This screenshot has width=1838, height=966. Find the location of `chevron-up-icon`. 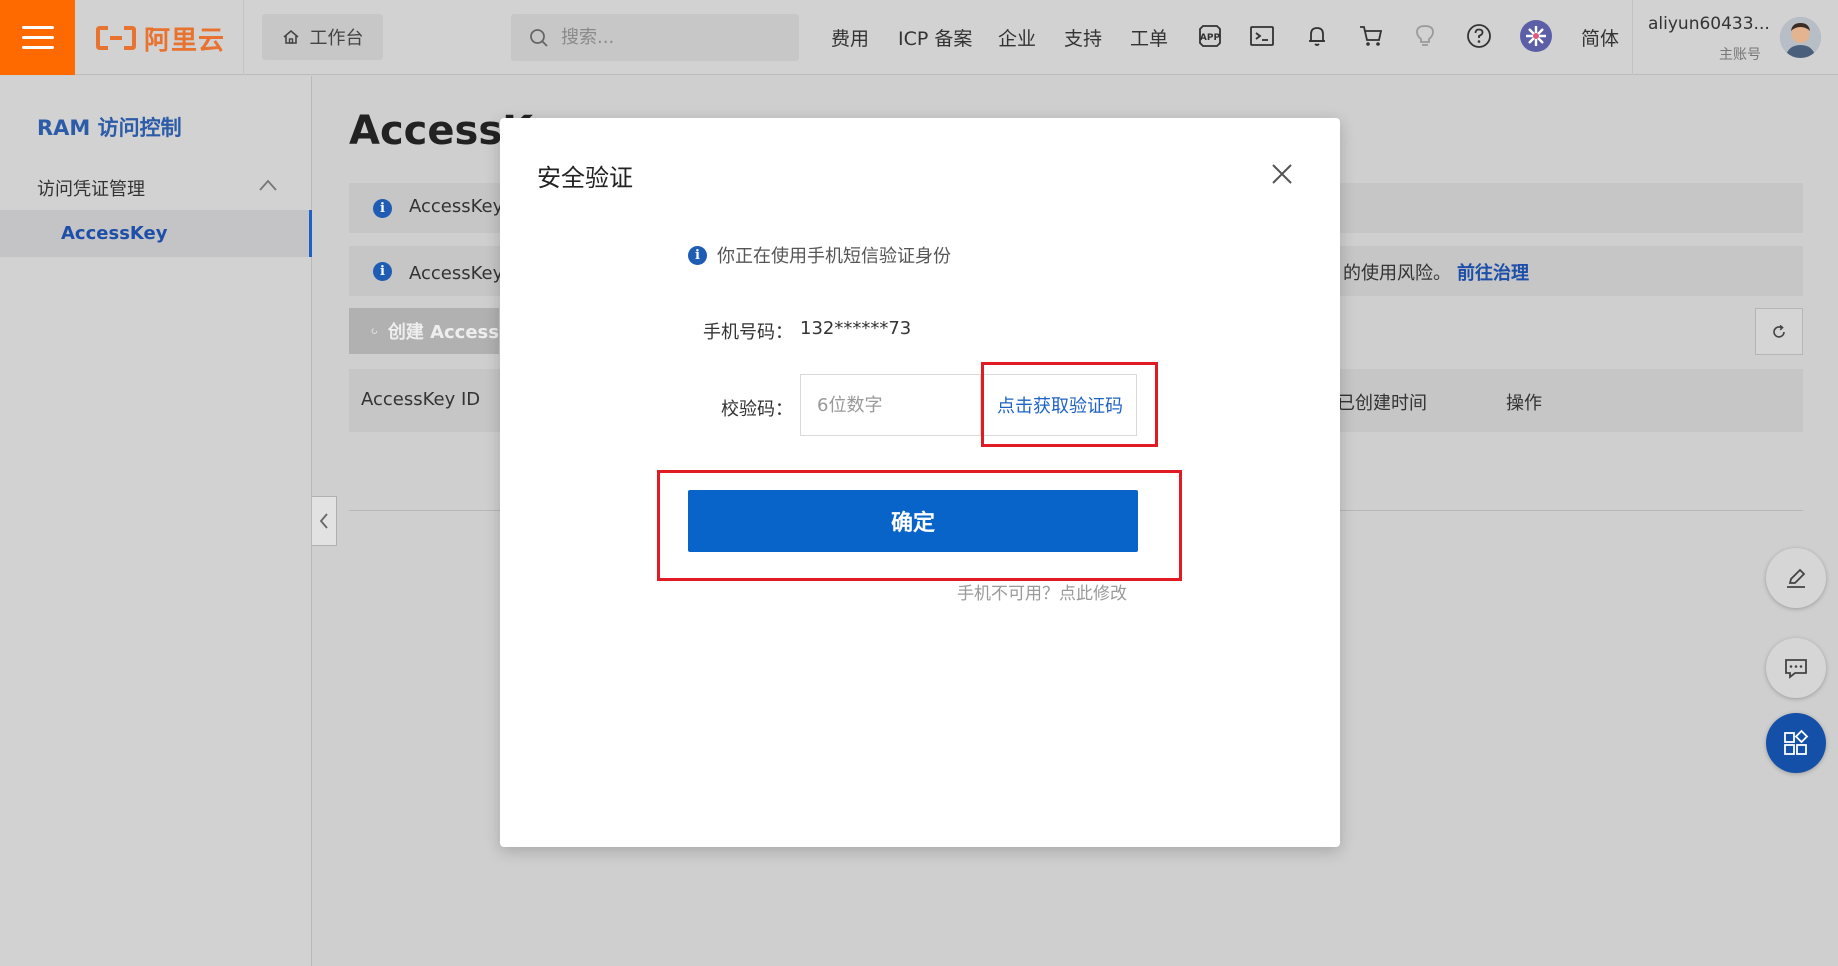

chevron-up-icon is located at coordinates (268, 185).